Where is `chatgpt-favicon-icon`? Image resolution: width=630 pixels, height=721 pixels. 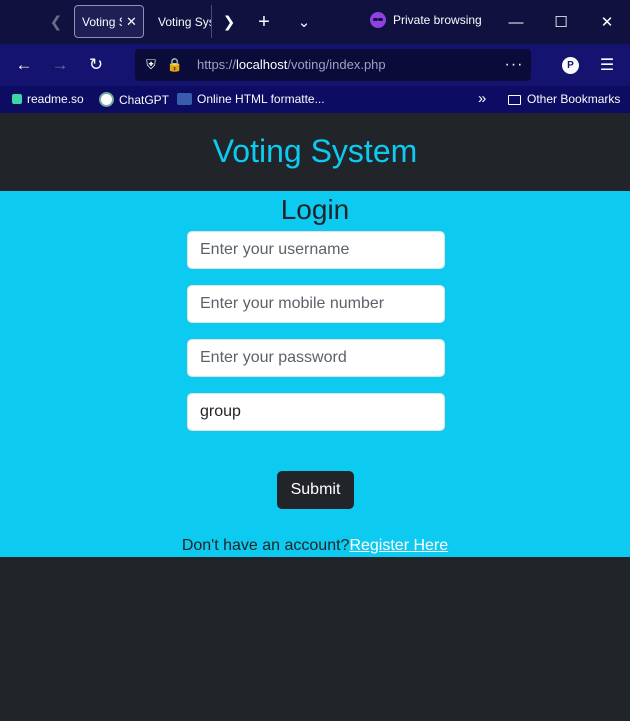
chatgpt-favicon-icon is located at coordinates (106, 99).